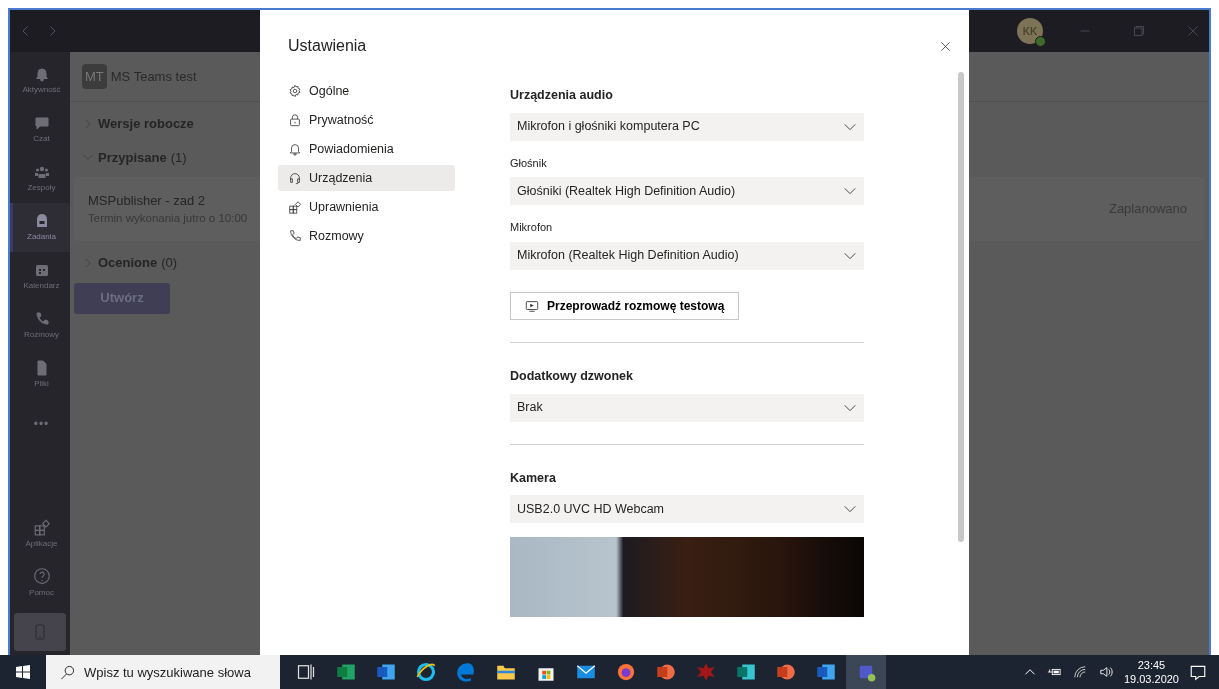 This screenshot has height=689, width=1219. I want to click on rail-label: Zespoły, so click(41, 187).